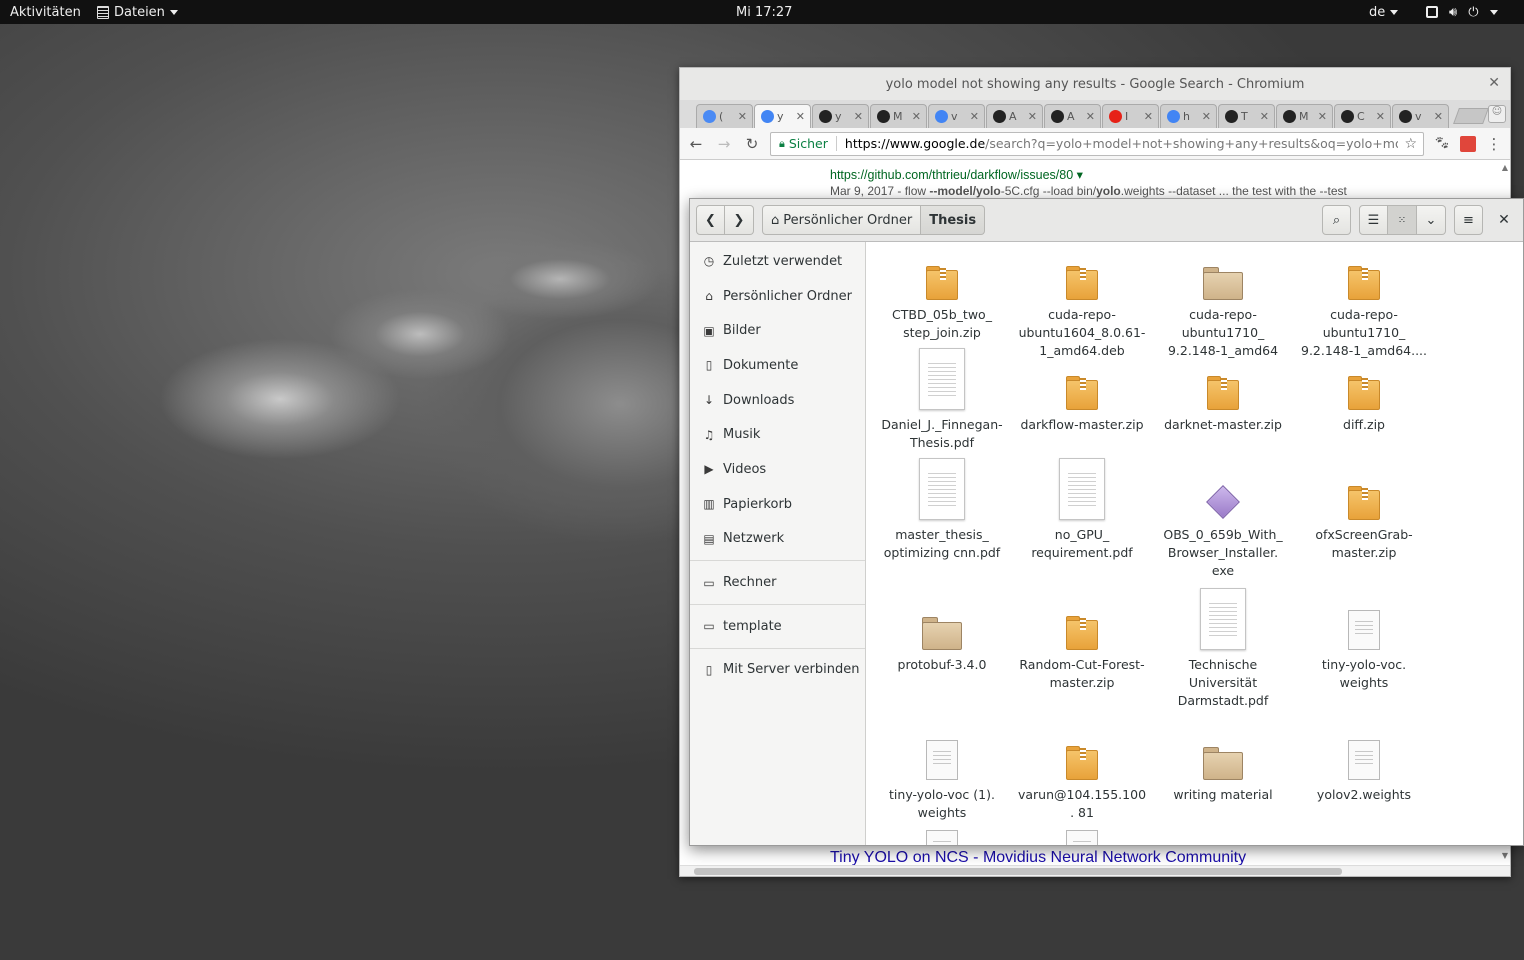 Image resolution: width=1524 pixels, height=960 pixels. Describe the element at coordinates (752, 144) in the screenshot. I see `reload-icon: ↻` at that location.